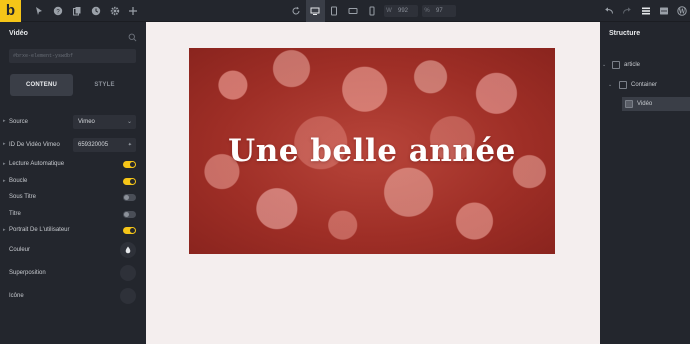  I want to click on icon-picker, so click(128, 296).